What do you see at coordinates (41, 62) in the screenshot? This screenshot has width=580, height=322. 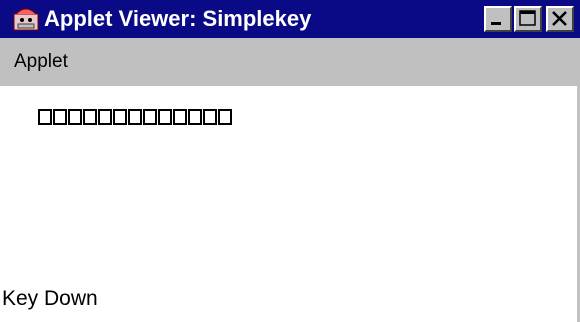 I see `menu-applet: Applet` at bounding box center [41, 62].